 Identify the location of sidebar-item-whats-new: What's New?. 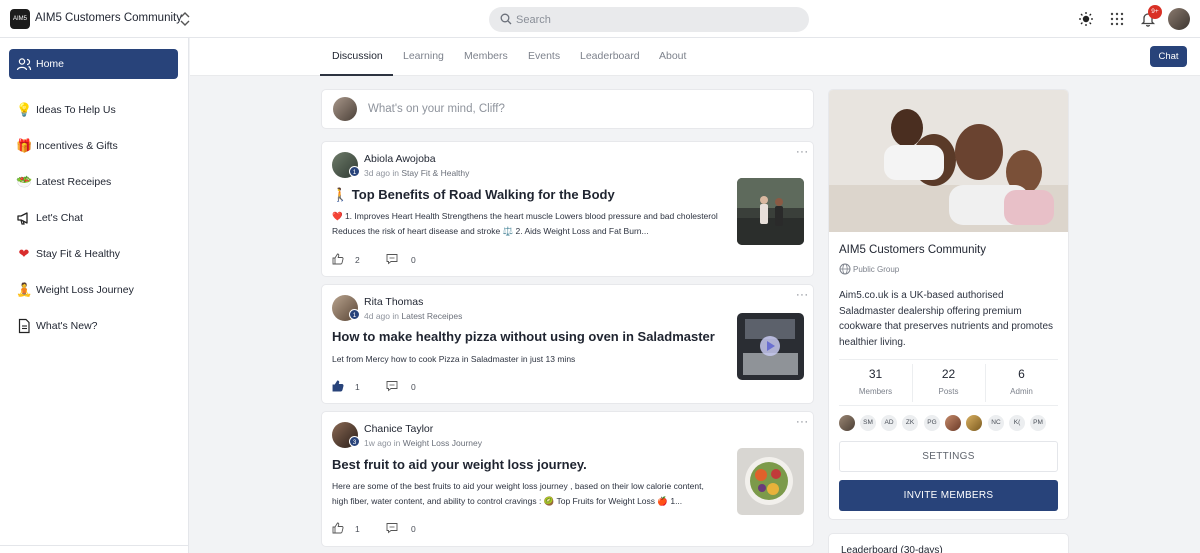
(93, 326).